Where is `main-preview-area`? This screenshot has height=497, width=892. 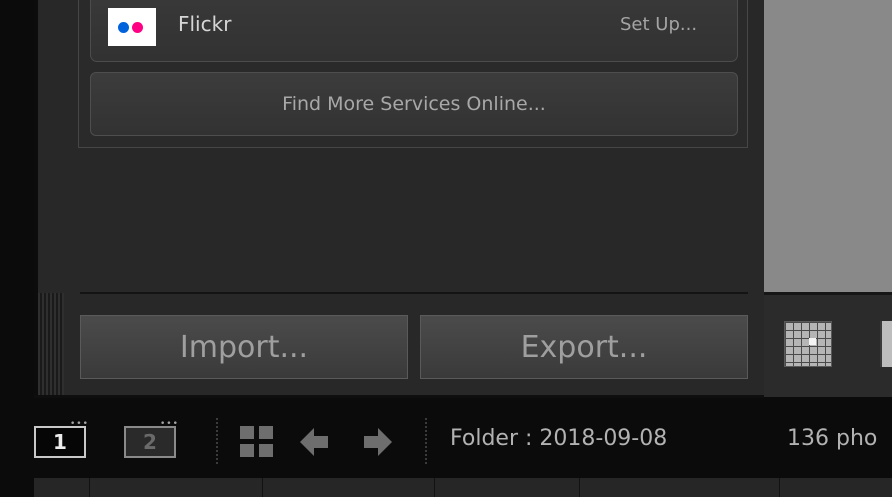
main-preview-area is located at coordinates (828, 146).